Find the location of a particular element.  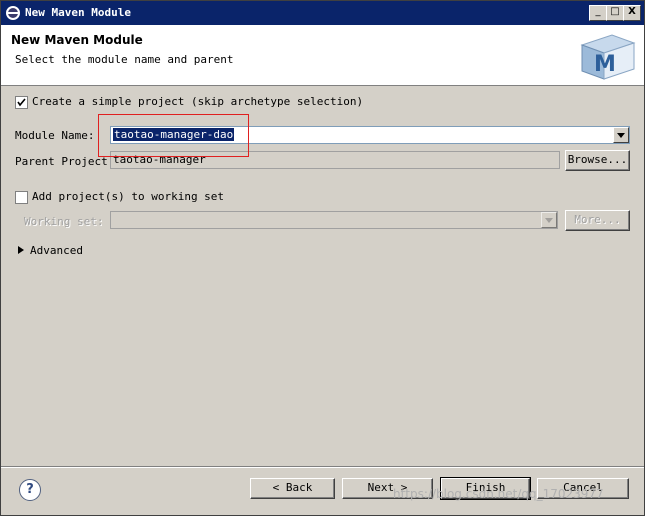

advanced-section-label: Advanced is located at coordinates (56, 250).